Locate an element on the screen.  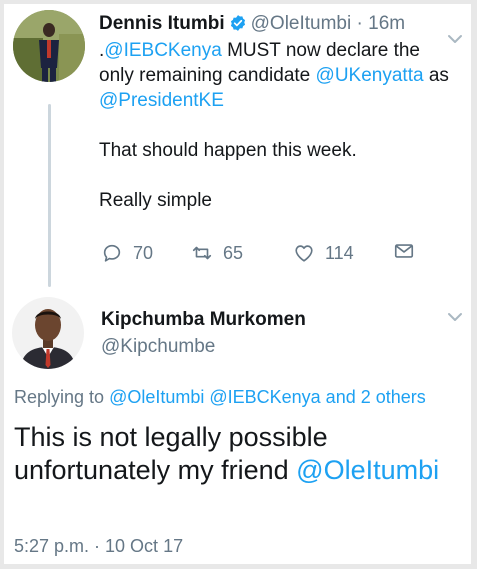
direct-message-button is located at coordinates (404, 251).